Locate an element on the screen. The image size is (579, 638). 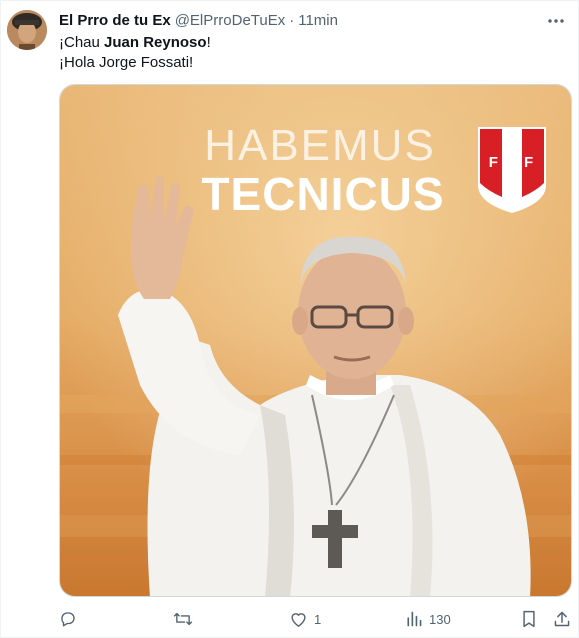
tweet-header: El Prro de tu Ex @ElPrroDeTuEx · 11min is located at coordinates (198, 20).